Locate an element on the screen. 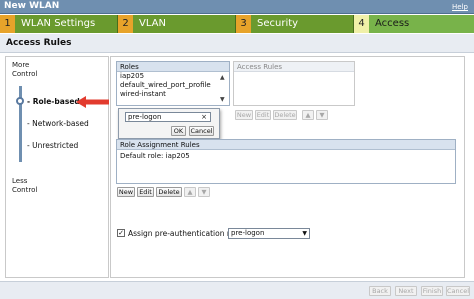 The image size is (474, 299). back-button: Back is located at coordinates (380, 291).